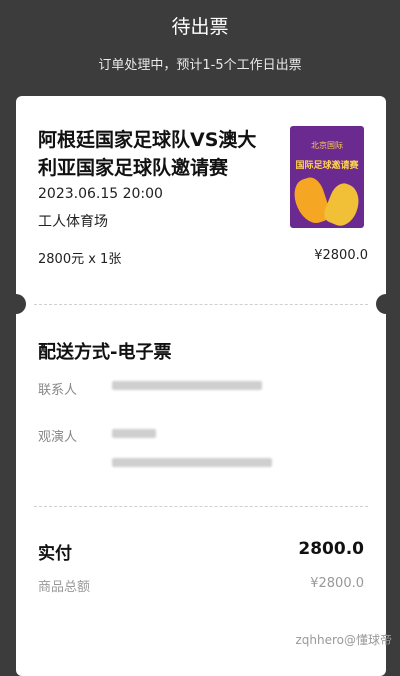 The height and width of the screenshot is (676, 400). What do you see at coordinates (342, 203) in the screenshot?
I see `poster-graphic` at bounding box center [342, 203].